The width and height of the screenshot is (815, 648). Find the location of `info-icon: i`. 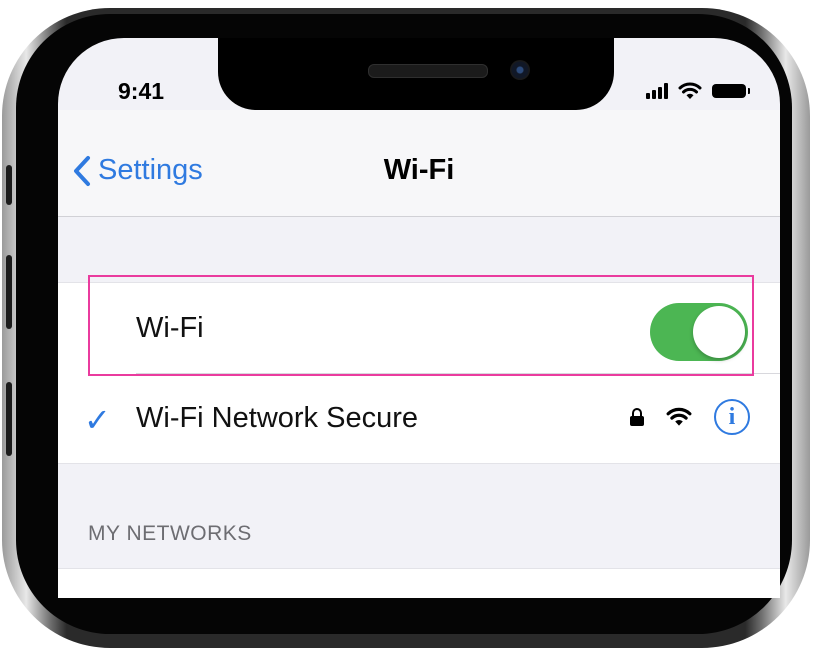

info-icon: i is located at coordinates (732, 417).